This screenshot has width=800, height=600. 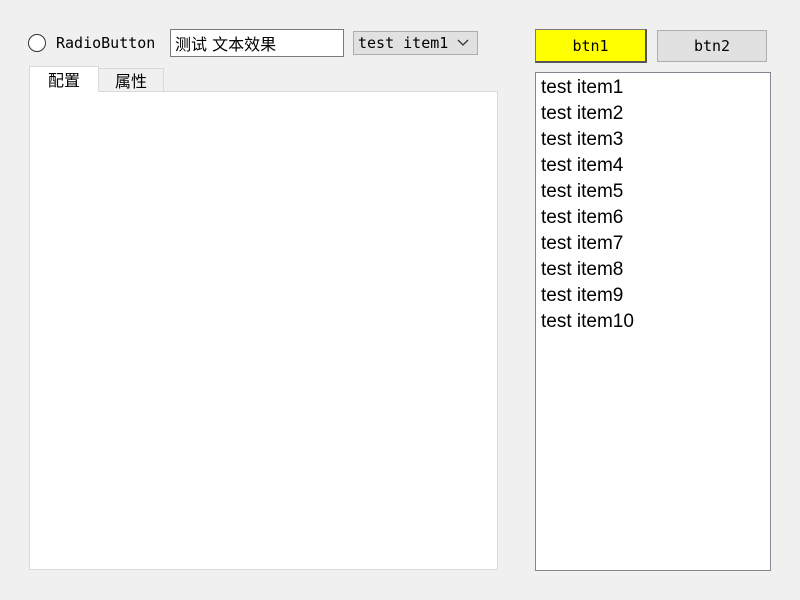 What do you see at coordinates (655, 192) in the screenshot?
I see `list-item: test item5` at bounding box center [655, 192].